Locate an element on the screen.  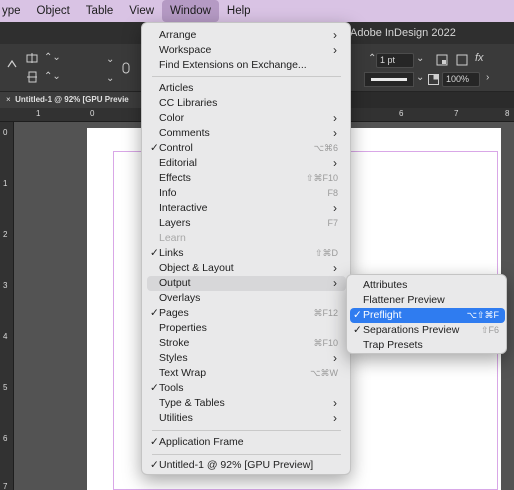
menu-item-label: Application Frame is located at coordinates (201, 442).